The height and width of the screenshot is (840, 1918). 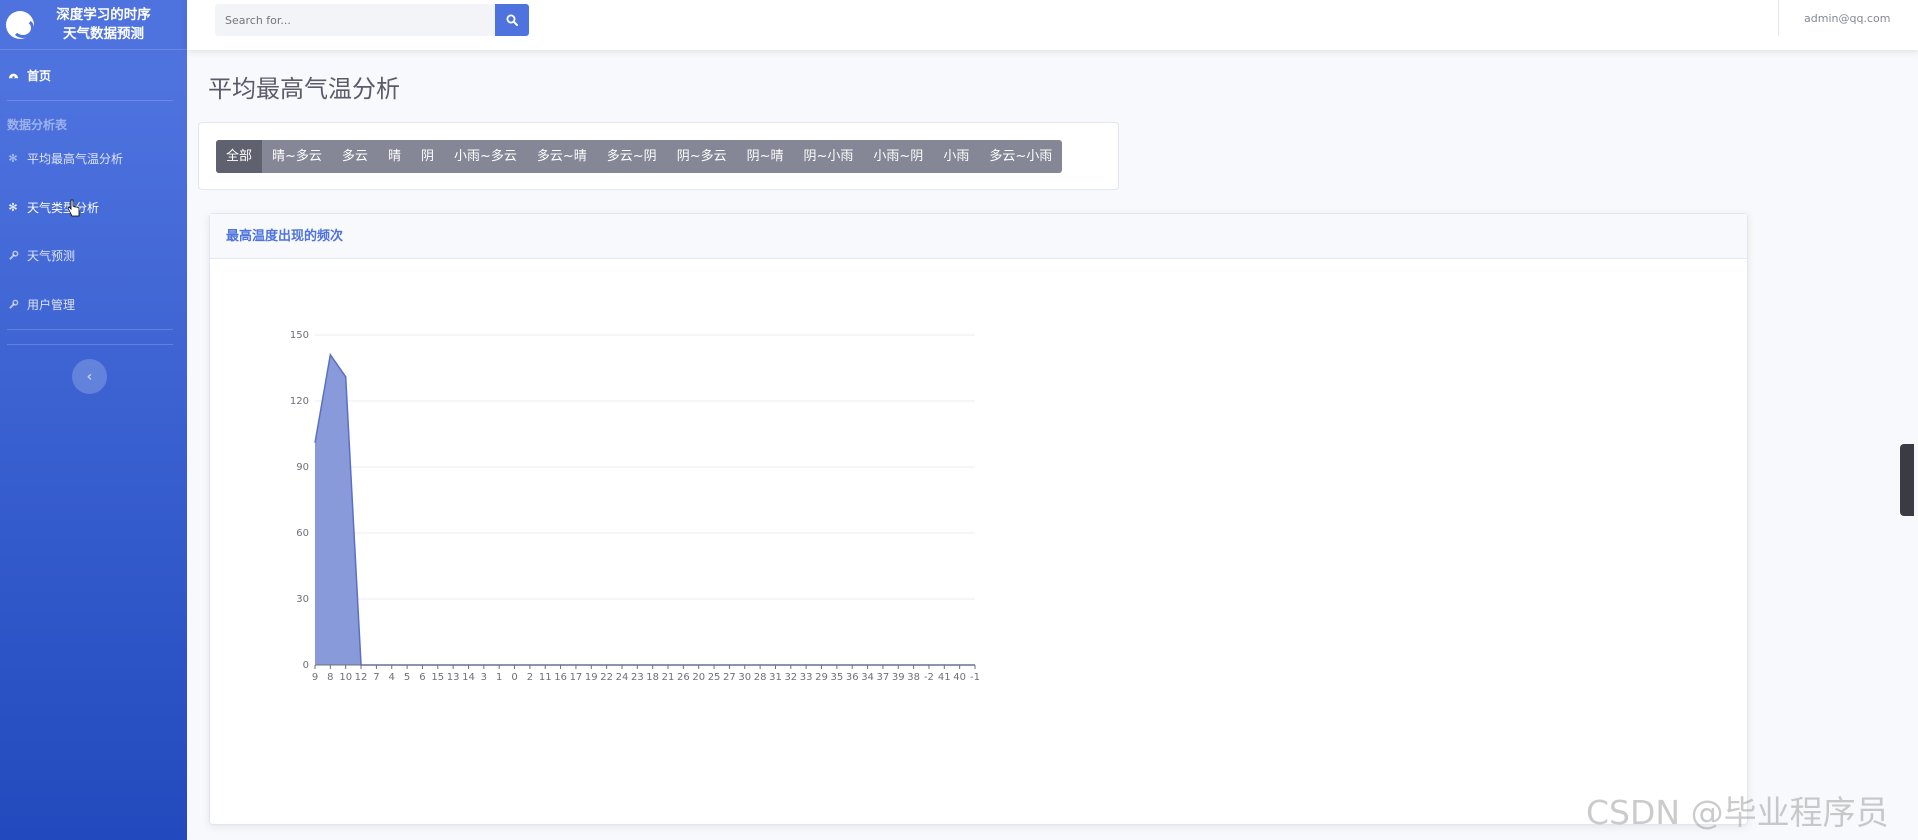 I want to click on x-tick-label: 33, so click(x=806, y=677).